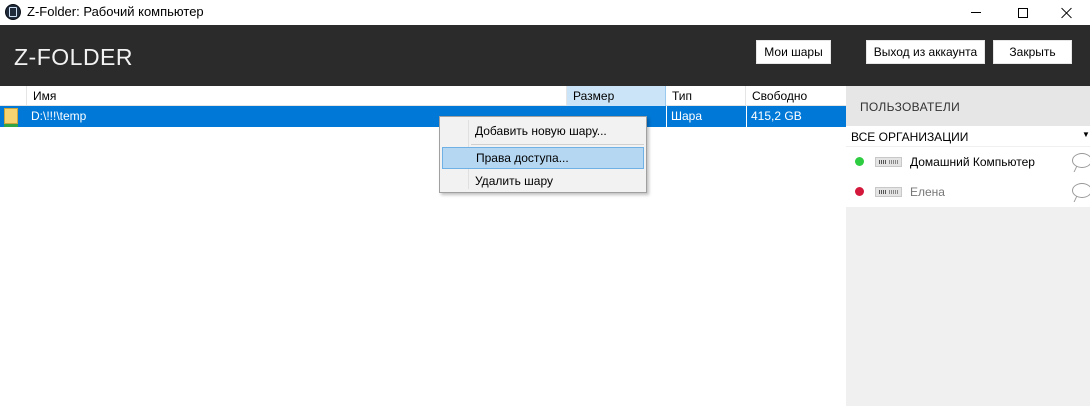 The height and width of the screenshot is (406, 1090). Describe the element at coordinates (115, 11) in the screenshot. I see `window-title: Z-Folder: Рабочий компьютер` at that location.